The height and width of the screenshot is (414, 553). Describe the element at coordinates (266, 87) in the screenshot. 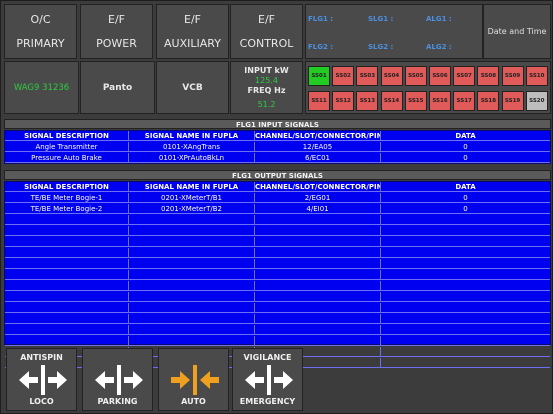

I see `power-freq-box: INPUT kW 125.4 FREQ Hz 51.2` at that location.